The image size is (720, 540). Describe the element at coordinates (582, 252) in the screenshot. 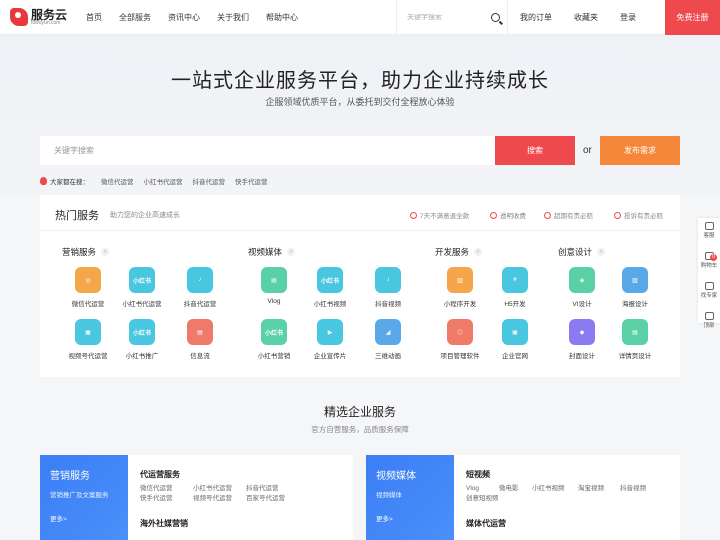

I see `category-title: 创意设计 ›` at that location.